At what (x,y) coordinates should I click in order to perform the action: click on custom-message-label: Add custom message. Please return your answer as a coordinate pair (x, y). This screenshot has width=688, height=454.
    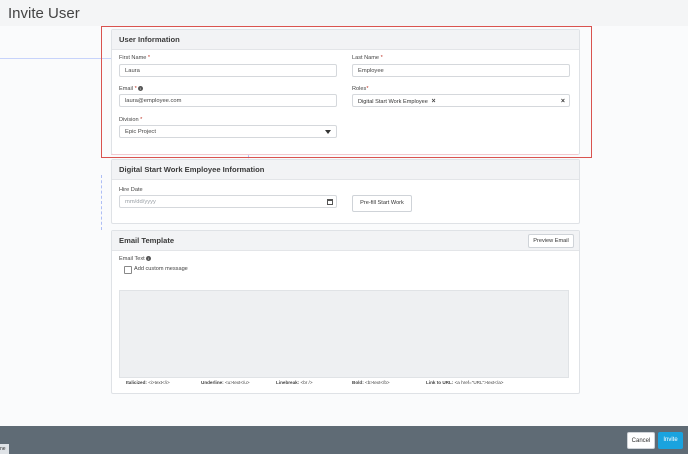
    Looking at the image, I should click on (161, 269).